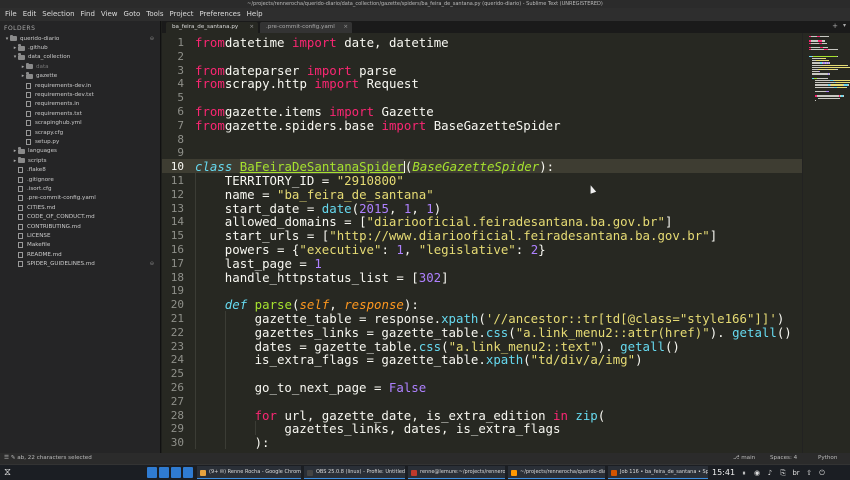  Describe the element at coordinates (341, 387) in the screenshot. I see `code-line: go_to_next_page = False` at that location.